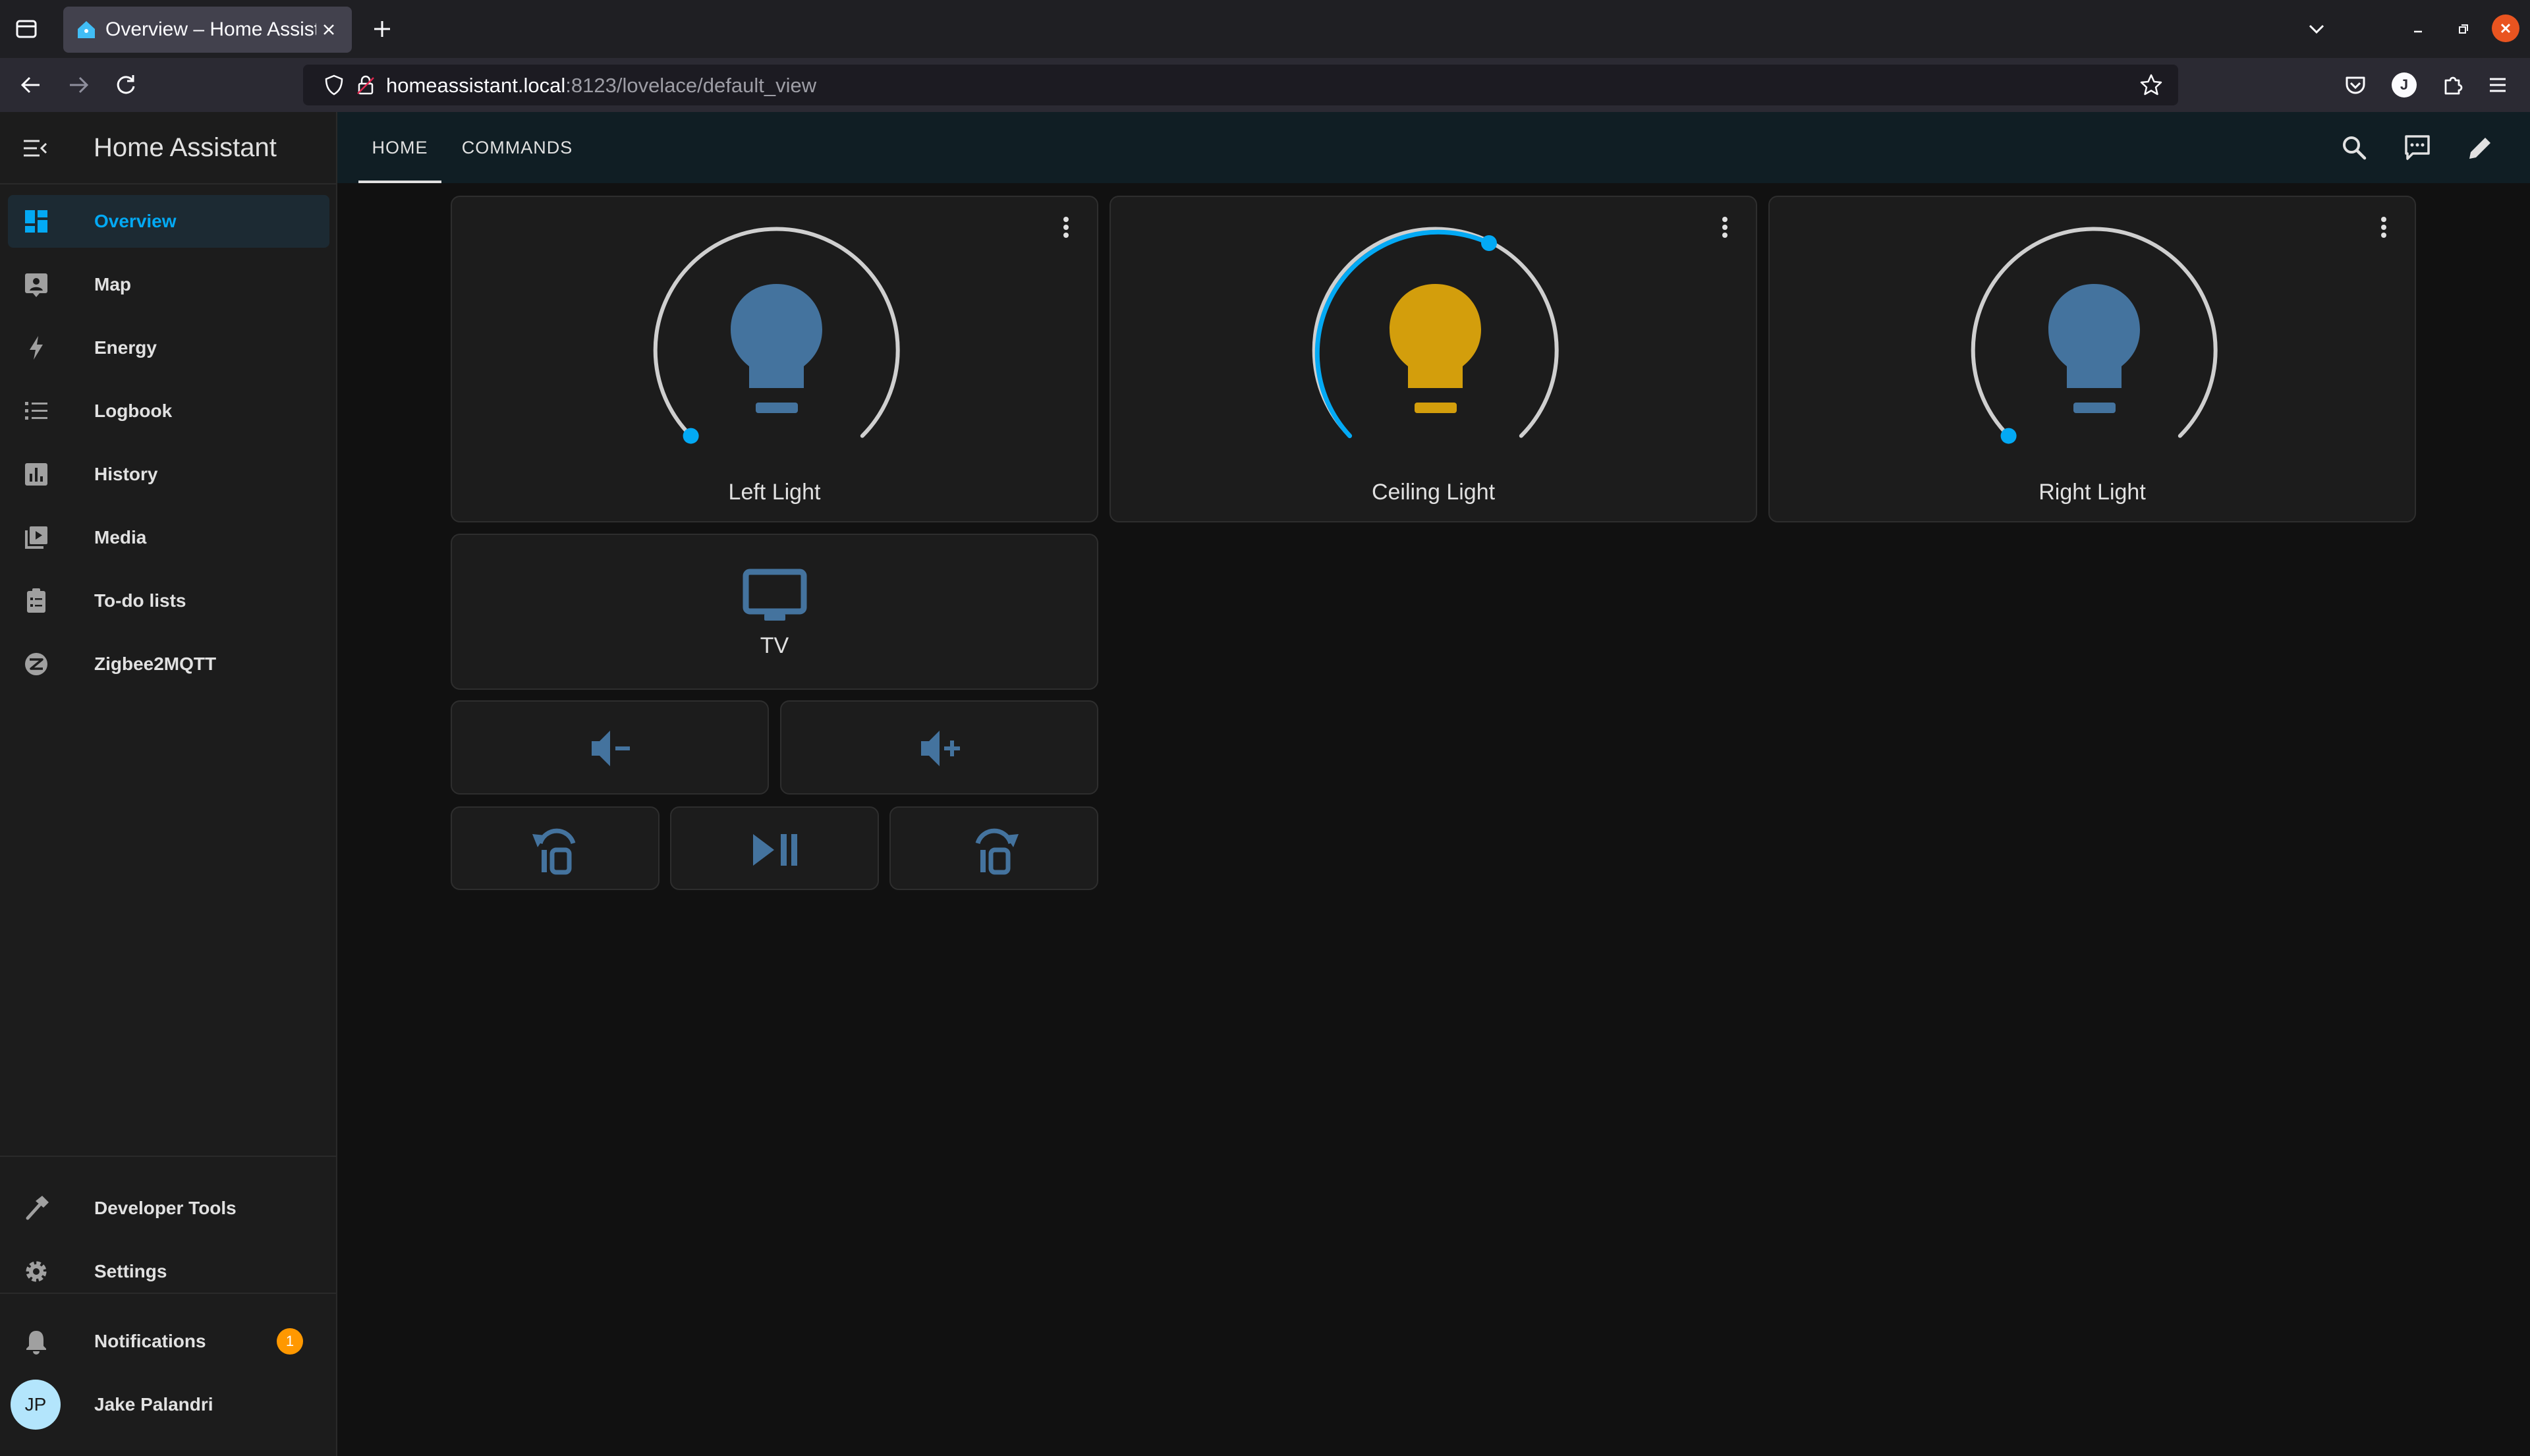 The image size is (2530, 1456). I want to click on sidebar-item-developer-tools: Developer Tools, so click(168, 1208).